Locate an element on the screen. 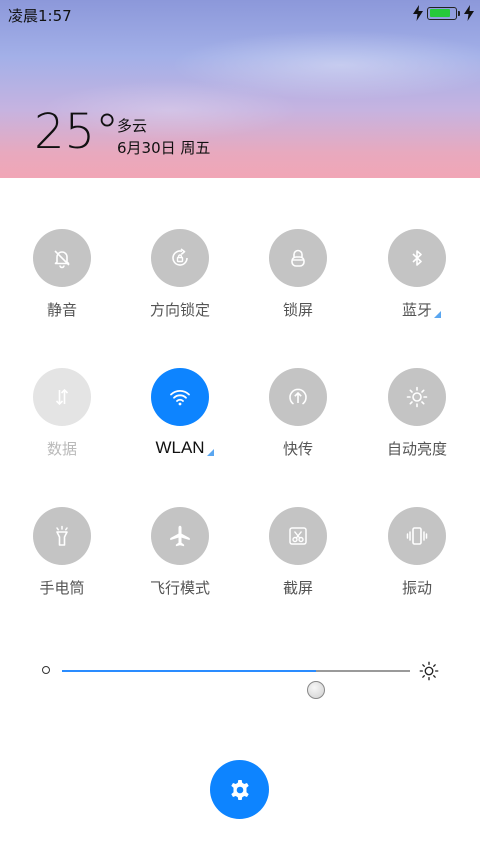 The width and height of the screenshot is (480, 853). bluetooth-icon is located at coordinates (417, 258).